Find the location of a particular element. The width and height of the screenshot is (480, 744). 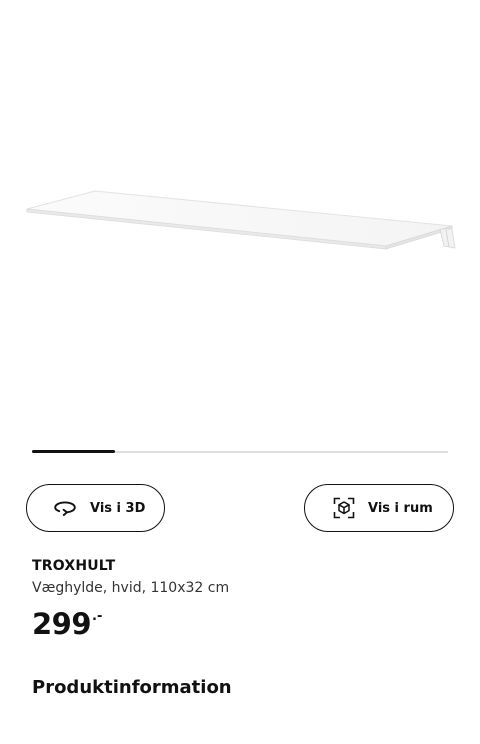

product-name: TROXHULT is located at coordinates (74, 566).